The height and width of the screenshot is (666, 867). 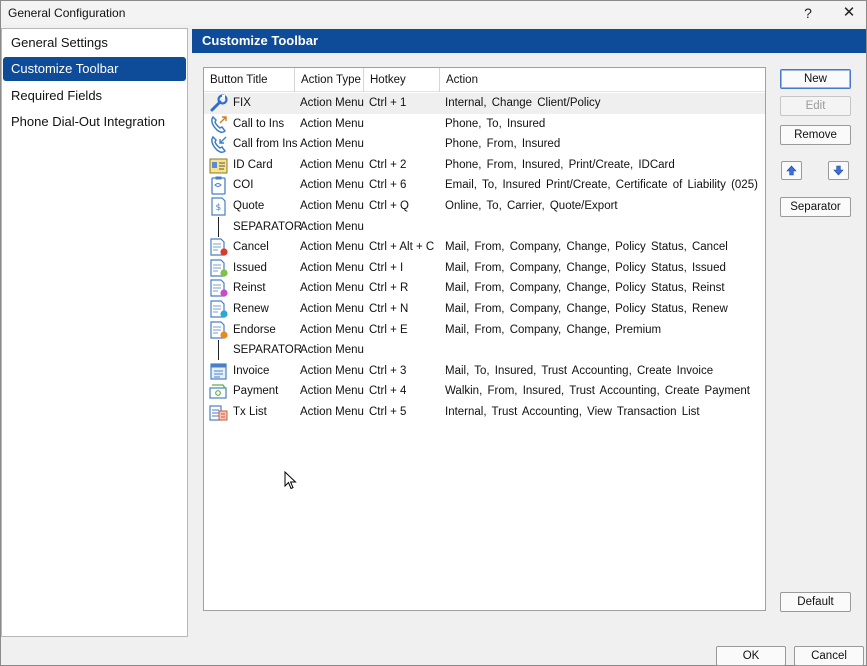 What do you see at coordinates (254, 329) in the screenshot?
I see `cell-button-title: Endorse` at bounding box center [254, 329].